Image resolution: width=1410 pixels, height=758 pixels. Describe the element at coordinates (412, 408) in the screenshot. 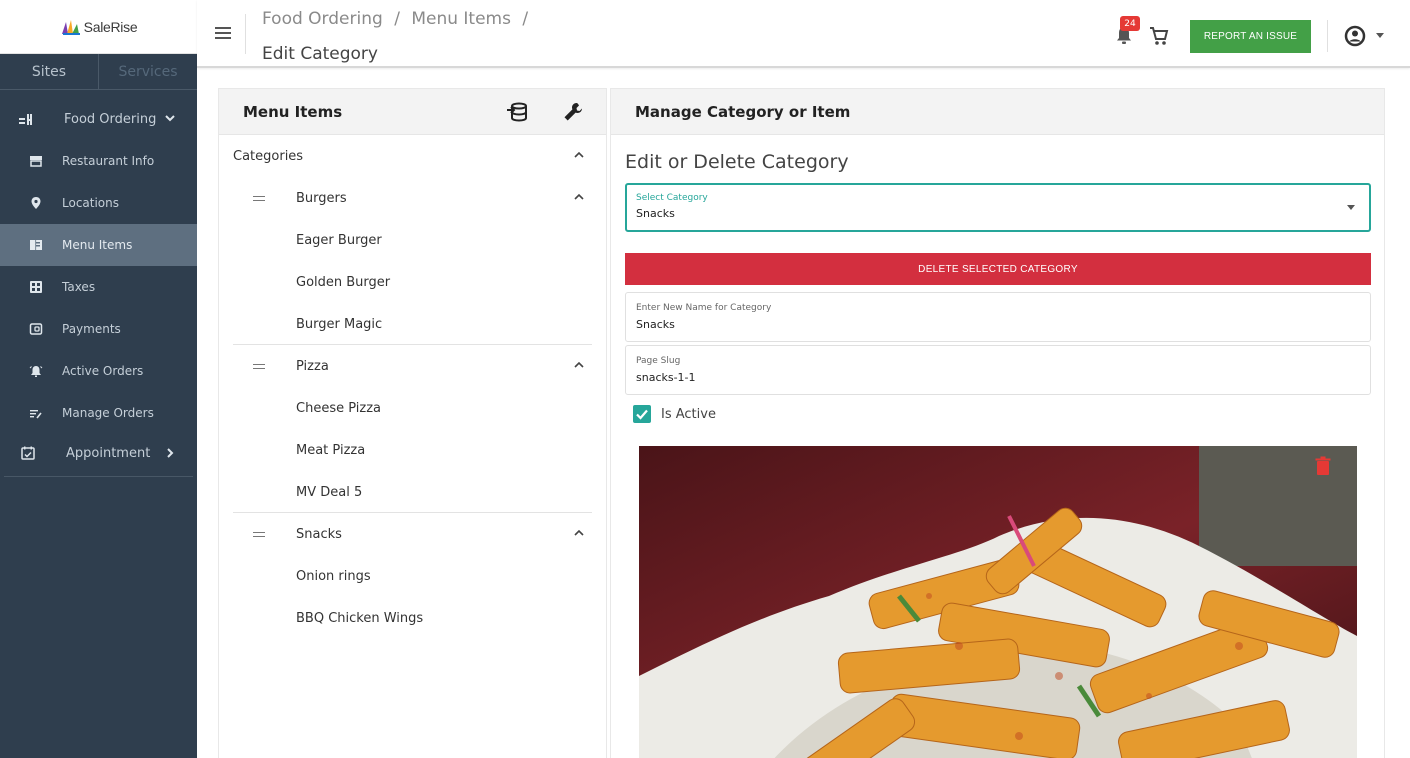

I see `list-item: Cheese Pizza` at that location.